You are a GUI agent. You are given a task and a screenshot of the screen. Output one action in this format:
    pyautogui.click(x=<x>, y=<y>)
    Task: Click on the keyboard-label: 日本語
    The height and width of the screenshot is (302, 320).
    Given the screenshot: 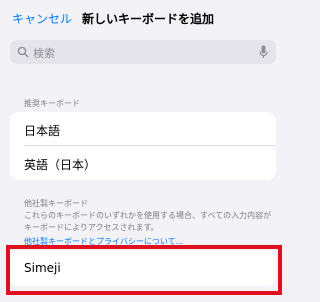 What is the action you would take?
    pyautogui.click(x=42, y=131)
    